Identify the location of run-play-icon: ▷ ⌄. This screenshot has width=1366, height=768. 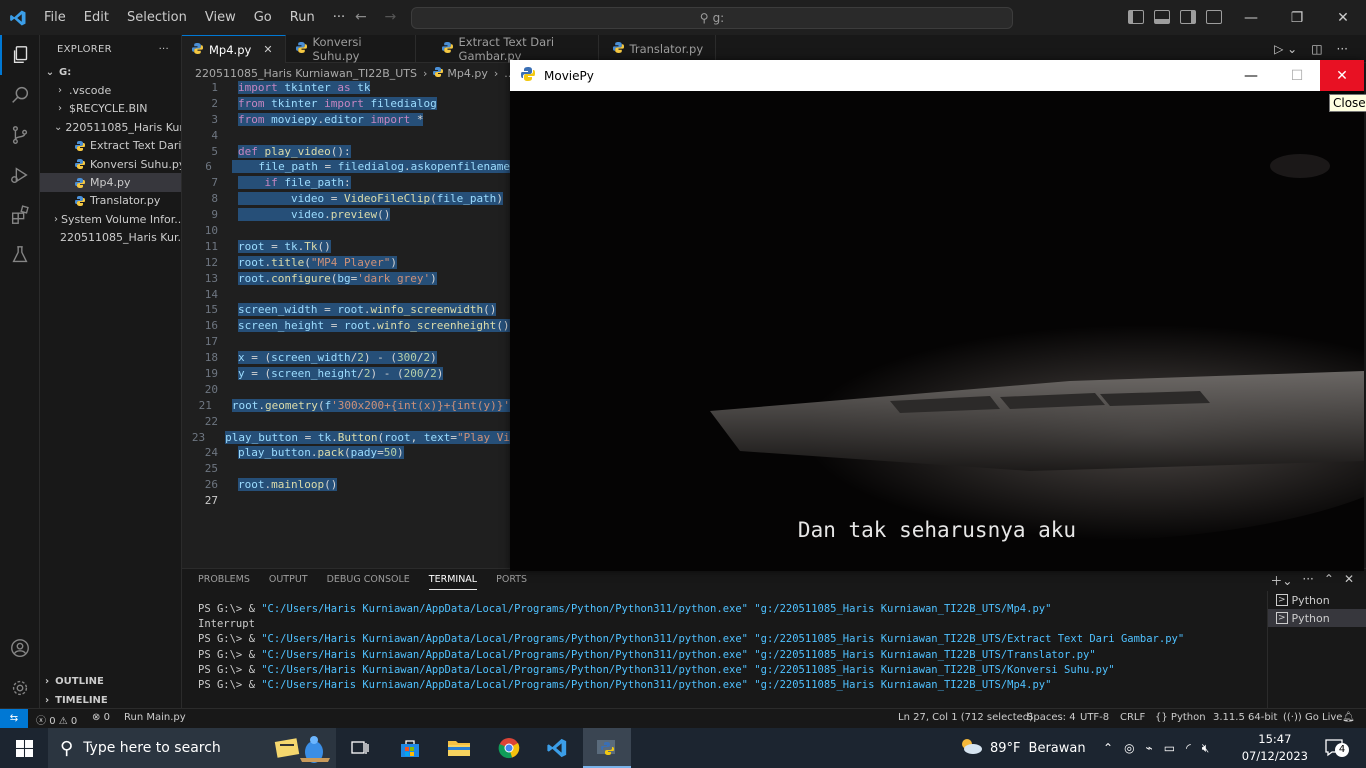
(1285, 49).